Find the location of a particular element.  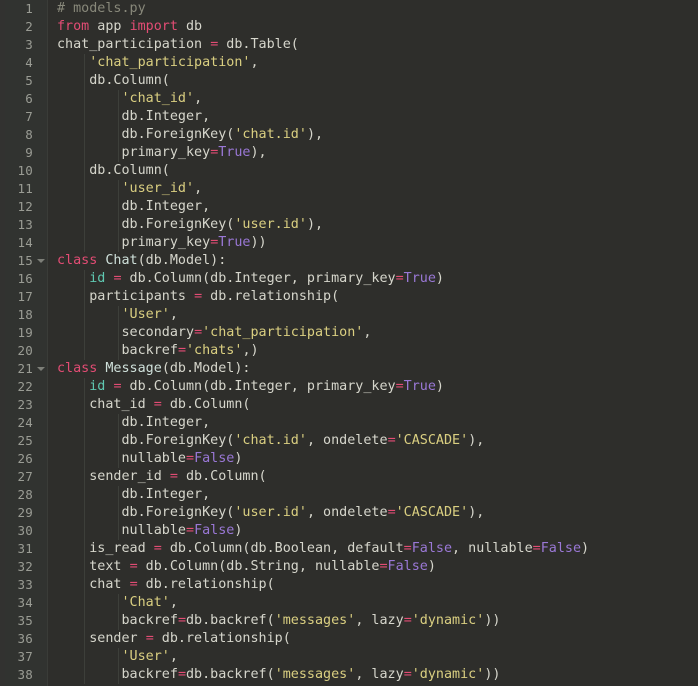

token-plain: )) is located at coordinates (258, 242).